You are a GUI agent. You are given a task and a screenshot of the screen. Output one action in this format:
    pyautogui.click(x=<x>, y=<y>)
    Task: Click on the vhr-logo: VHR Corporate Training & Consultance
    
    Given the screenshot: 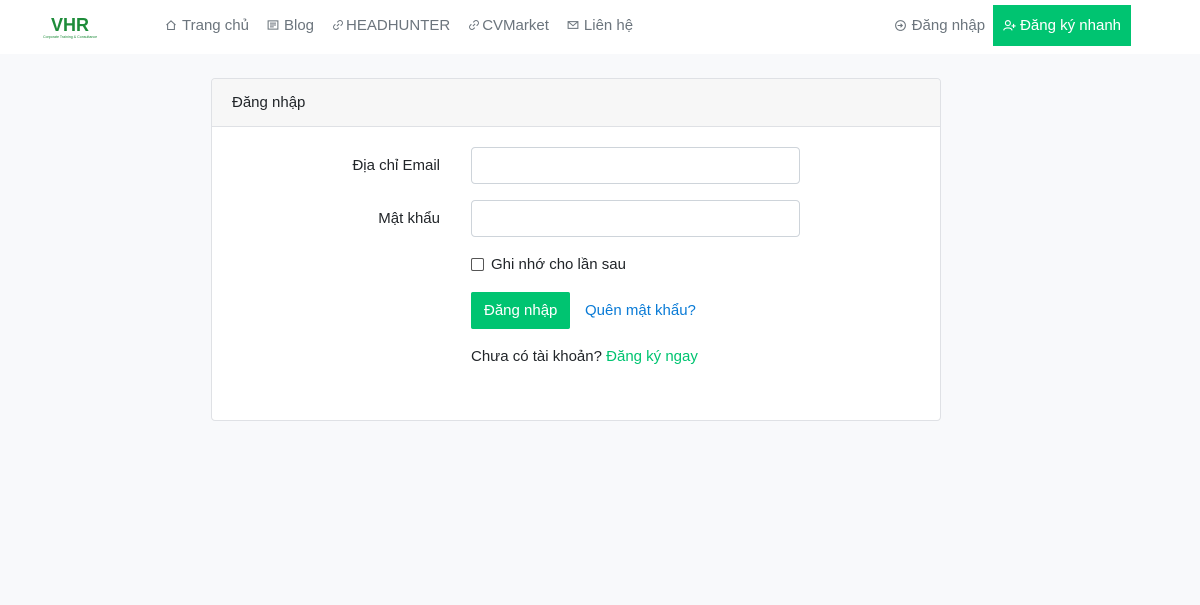 What is the action you would take?
    pyautogui.click(x=75, y=27)
    